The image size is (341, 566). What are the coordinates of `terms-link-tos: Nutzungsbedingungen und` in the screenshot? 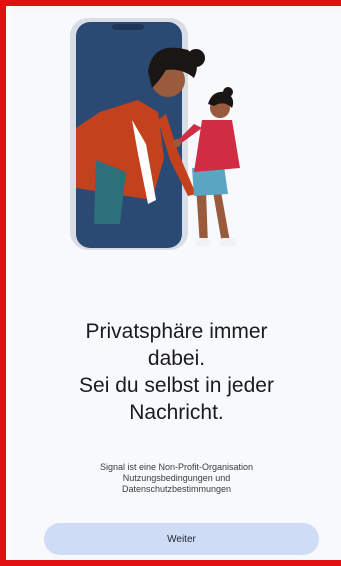 It's located at (176, 478).